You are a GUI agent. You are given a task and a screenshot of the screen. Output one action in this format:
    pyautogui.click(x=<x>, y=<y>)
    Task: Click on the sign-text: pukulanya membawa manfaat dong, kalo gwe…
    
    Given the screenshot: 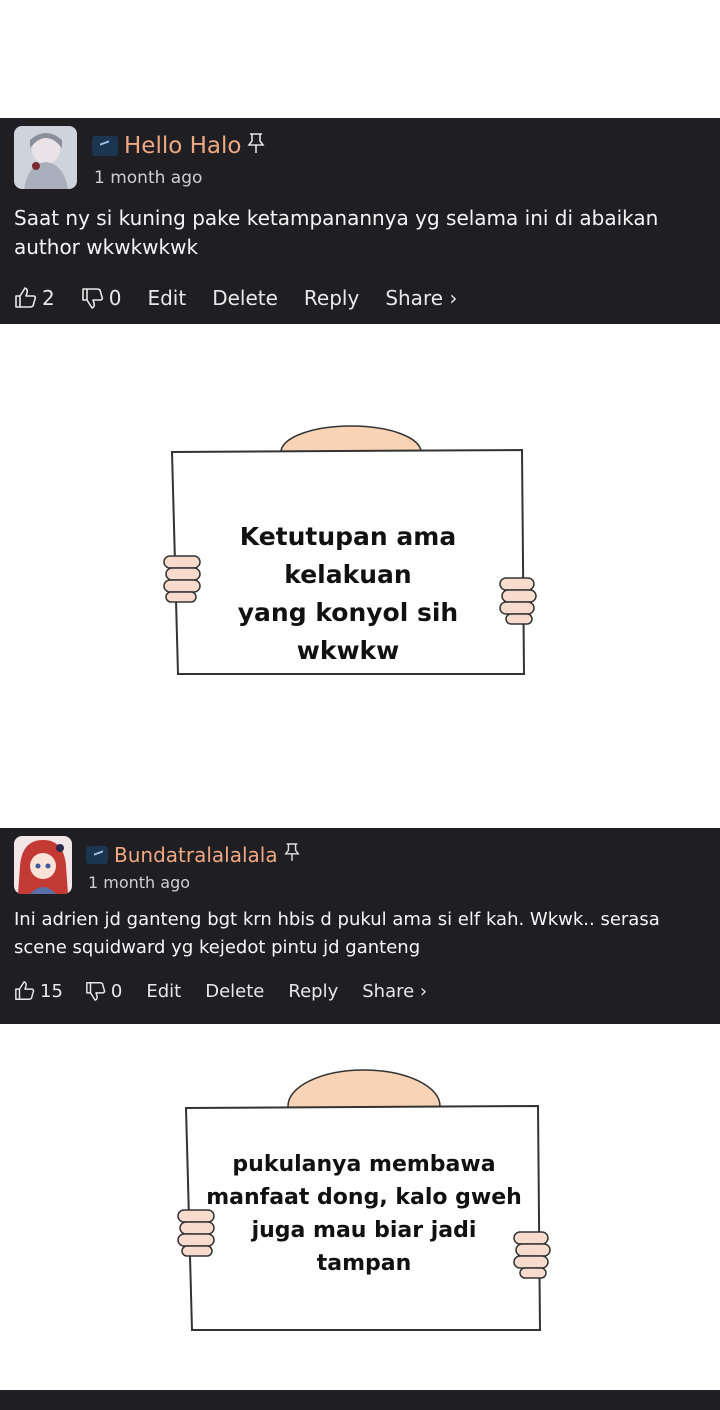 What is the action you would take?
    pyautogui.click(x=364, y=1214)
    